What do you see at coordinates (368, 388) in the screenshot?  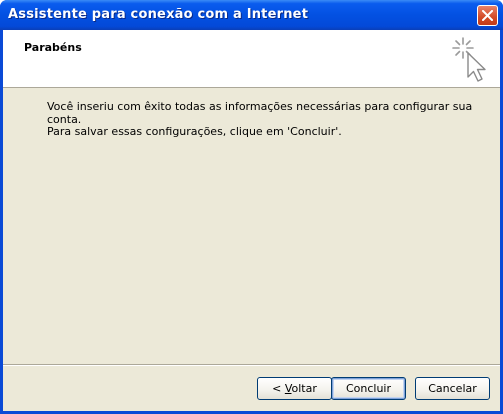 I see `finish-button: Concluir` at bounding box center [368, 388].